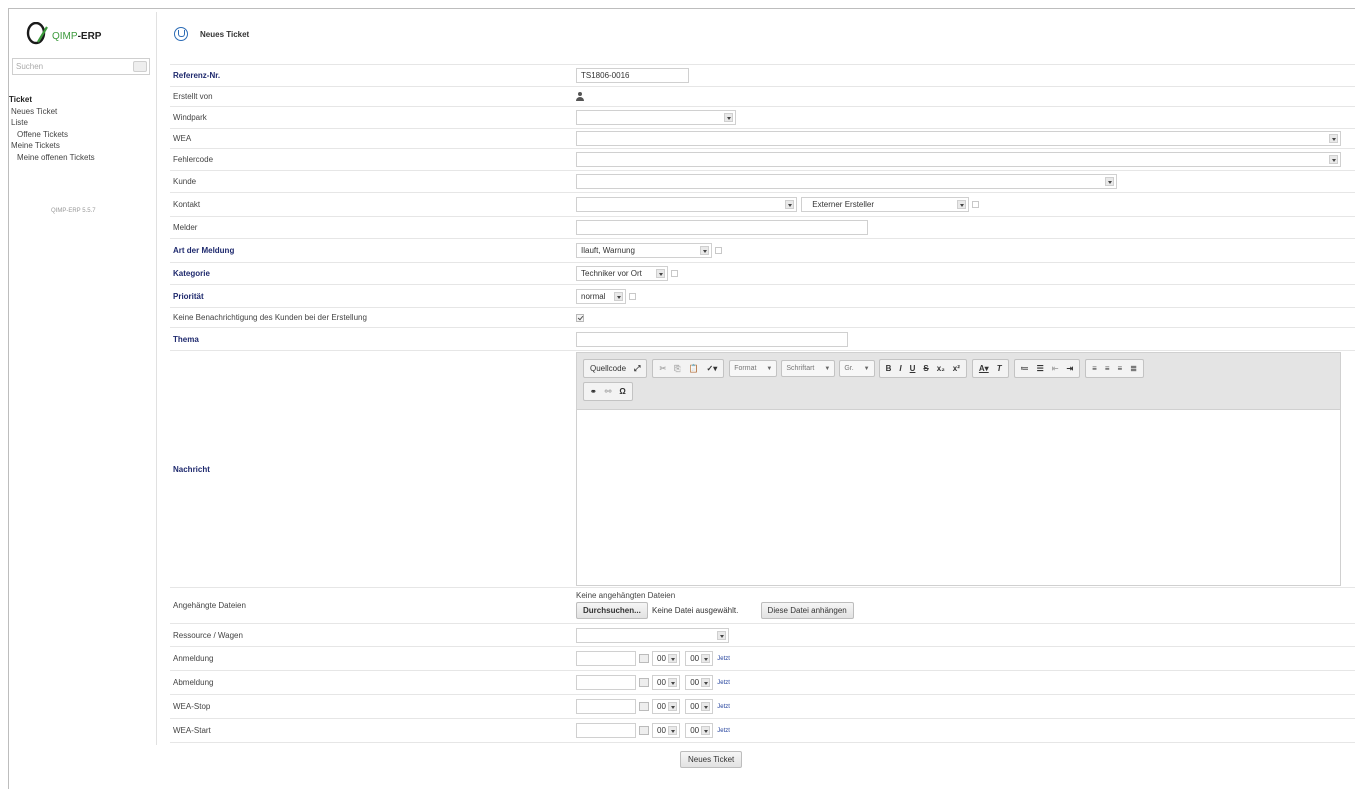 This screenshot has height=789, width=1355. I want to click on tgroup-source: Quellcode ⤢, so click(615, 368).